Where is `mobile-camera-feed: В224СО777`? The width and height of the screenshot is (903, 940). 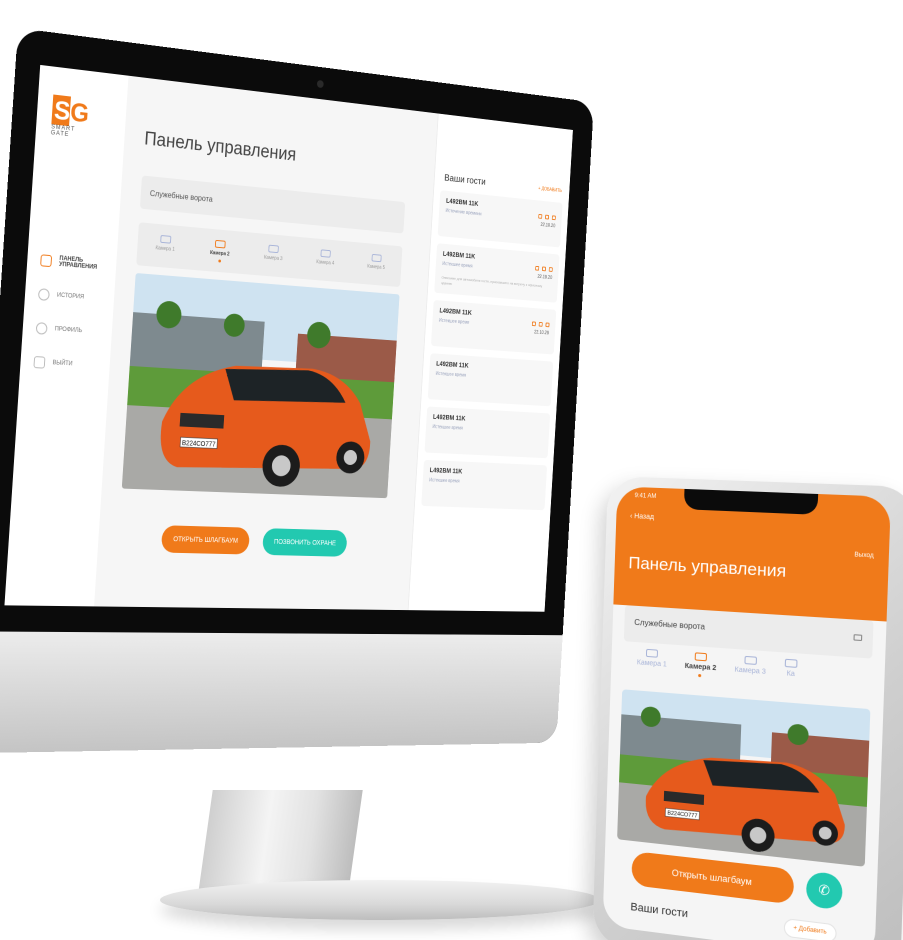
mobile-camera-feed: В224СО777 is located at coordinates (744, 778).